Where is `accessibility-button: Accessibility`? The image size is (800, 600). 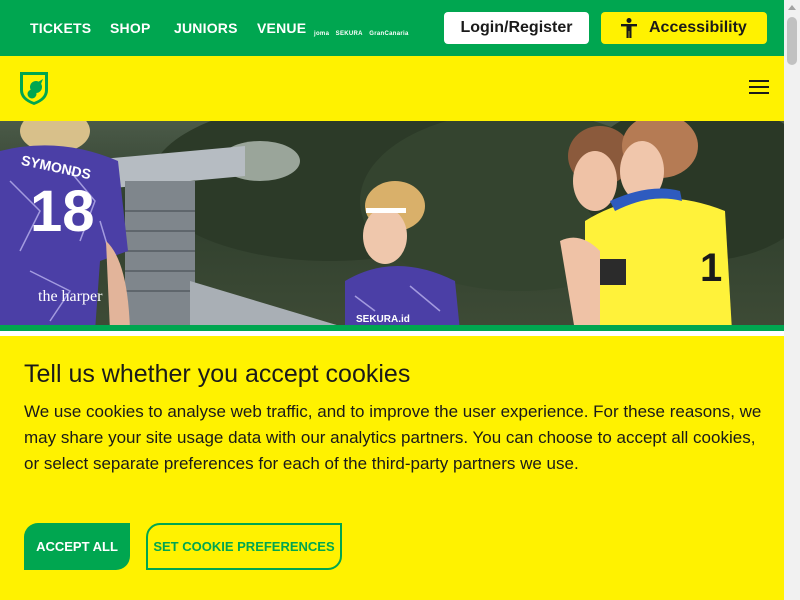 accessibility-button: Accessibility is located at coordinates (684, 28).